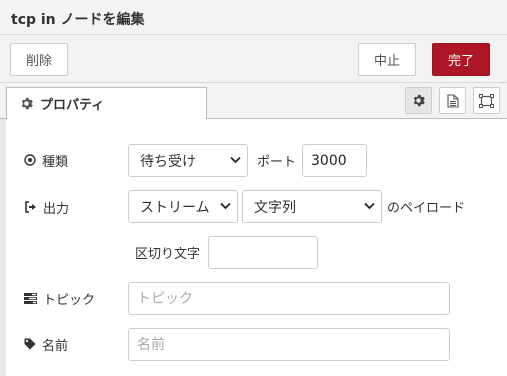 The height and width of the screenshot is (376, 507). What do you see at coordinates (46, 207) in the screenshot?
I see `output-label: 出力` at bounding box center [46, 207].